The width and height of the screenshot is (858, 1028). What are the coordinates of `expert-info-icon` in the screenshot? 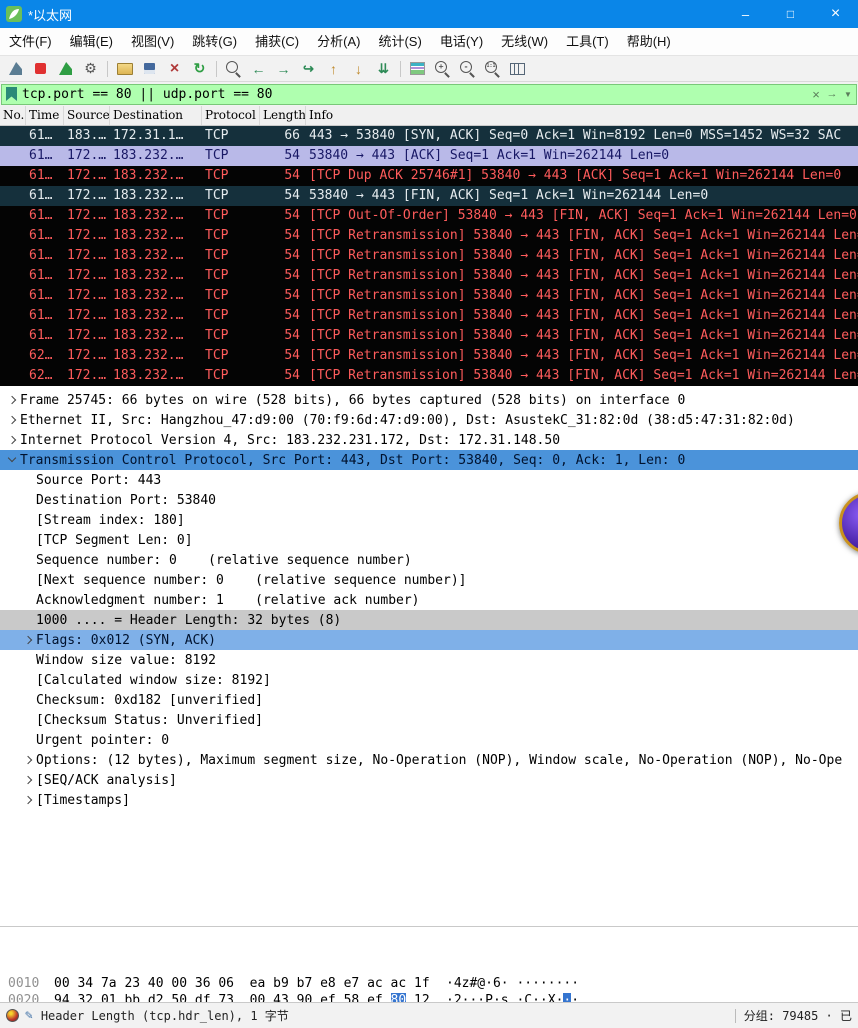 It's located at (12, 1015).